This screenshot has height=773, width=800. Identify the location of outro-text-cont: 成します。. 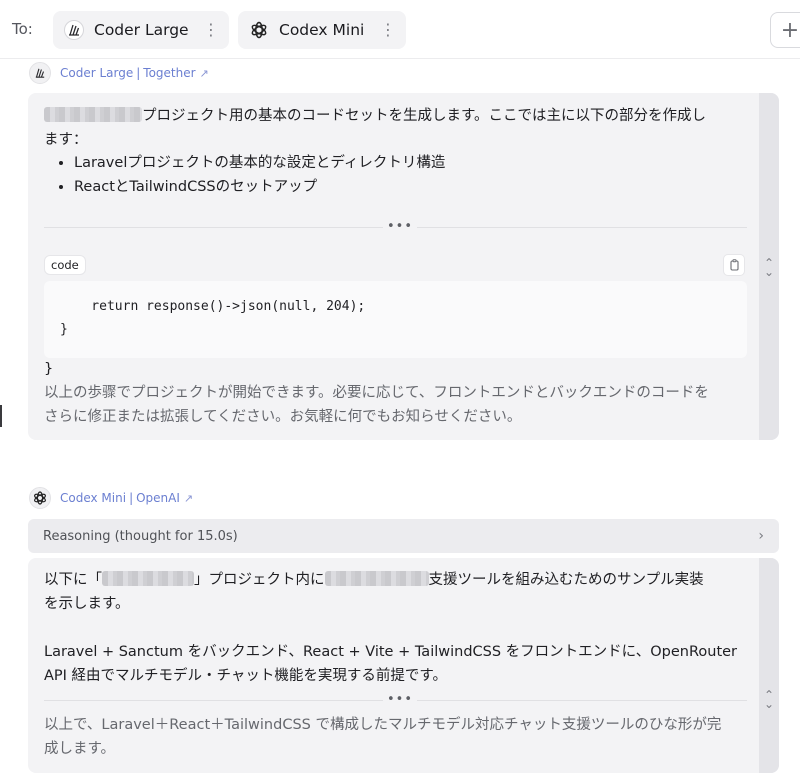
(80, 749).